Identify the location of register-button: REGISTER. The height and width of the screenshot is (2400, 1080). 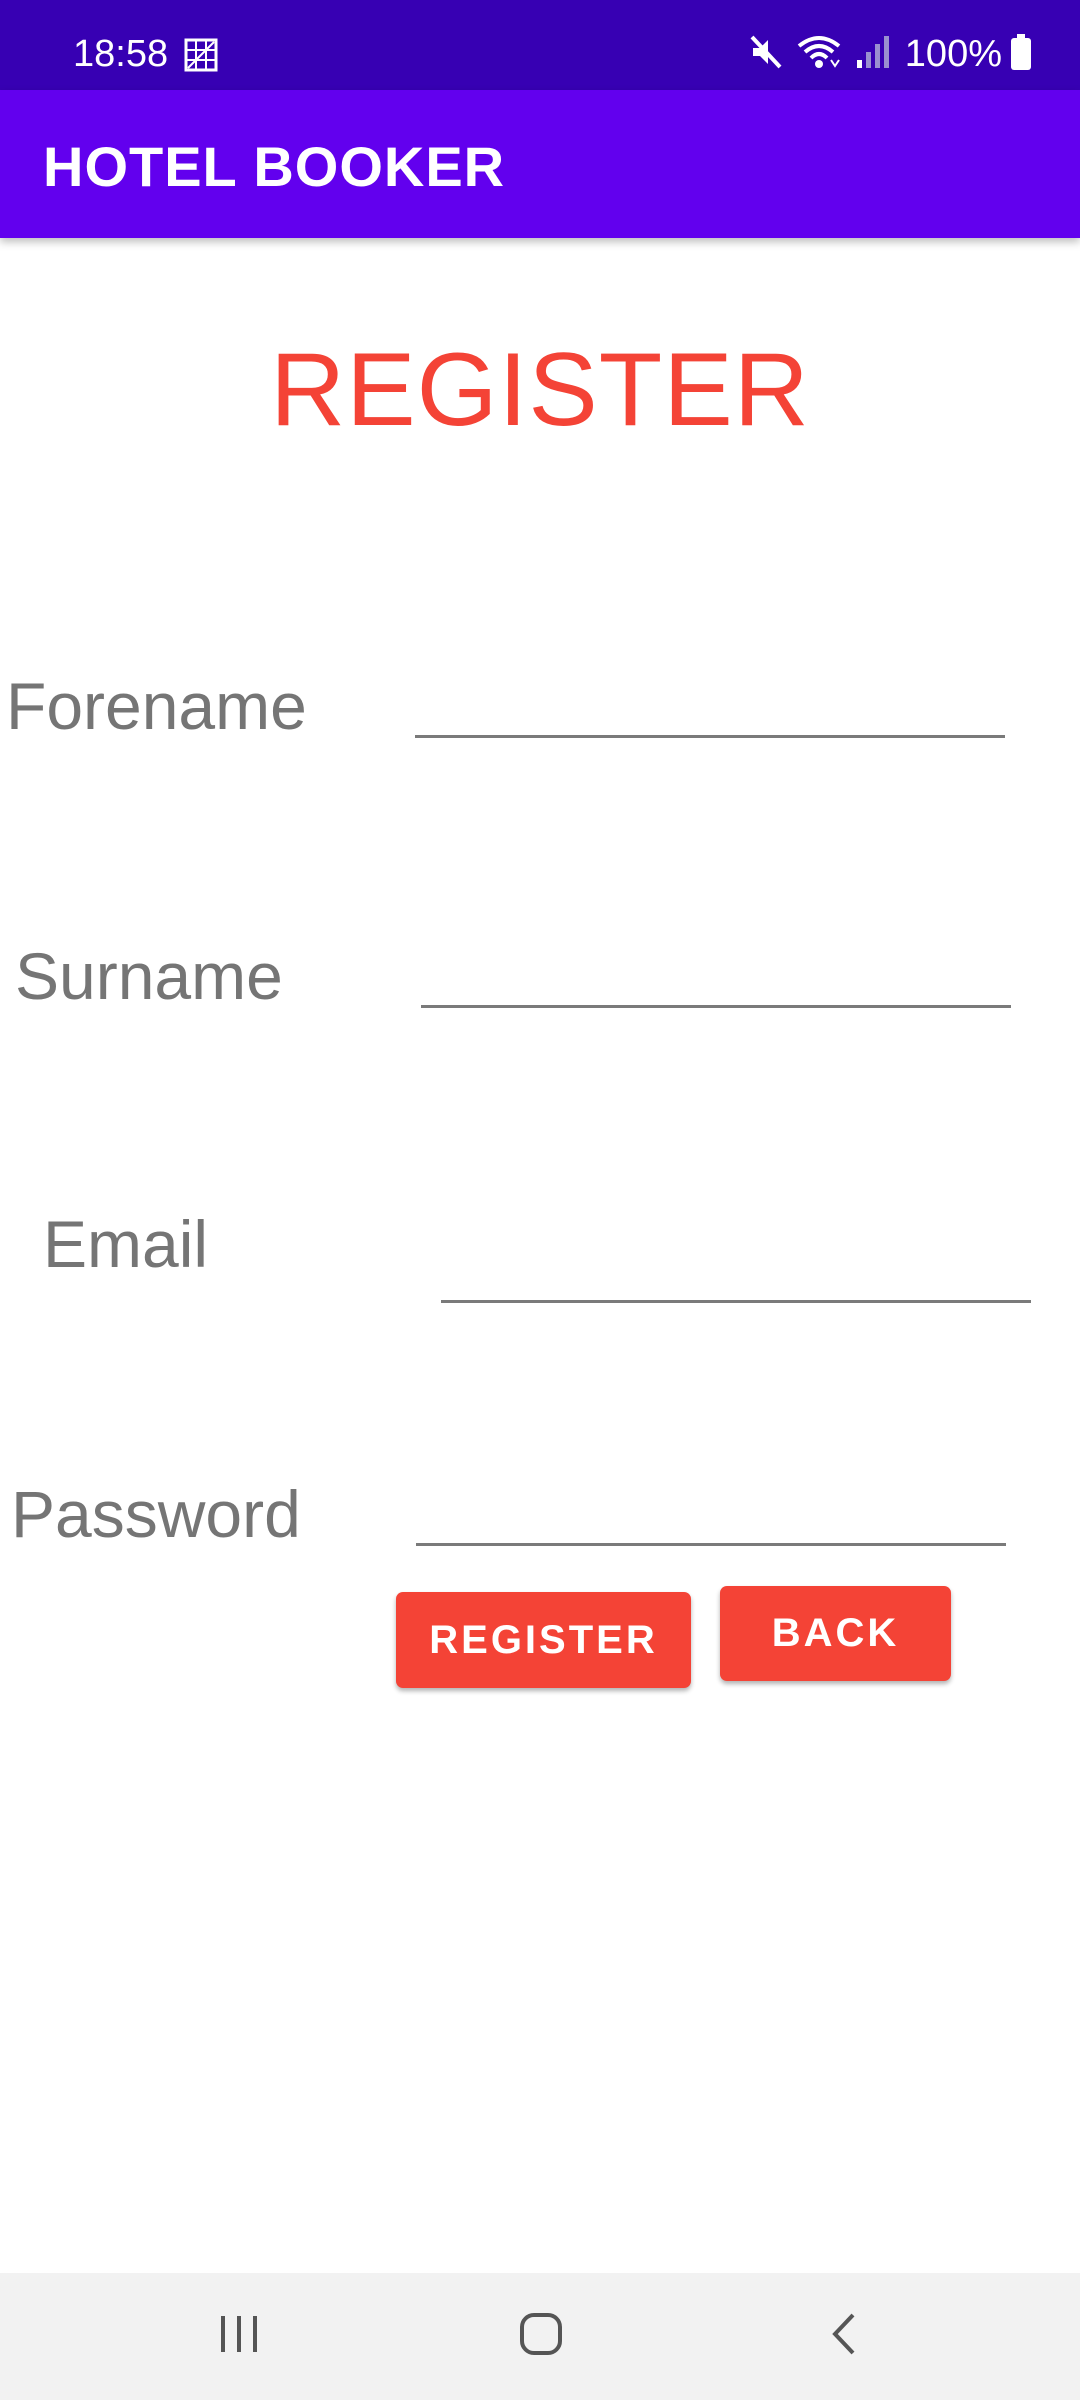
(543, 1640).